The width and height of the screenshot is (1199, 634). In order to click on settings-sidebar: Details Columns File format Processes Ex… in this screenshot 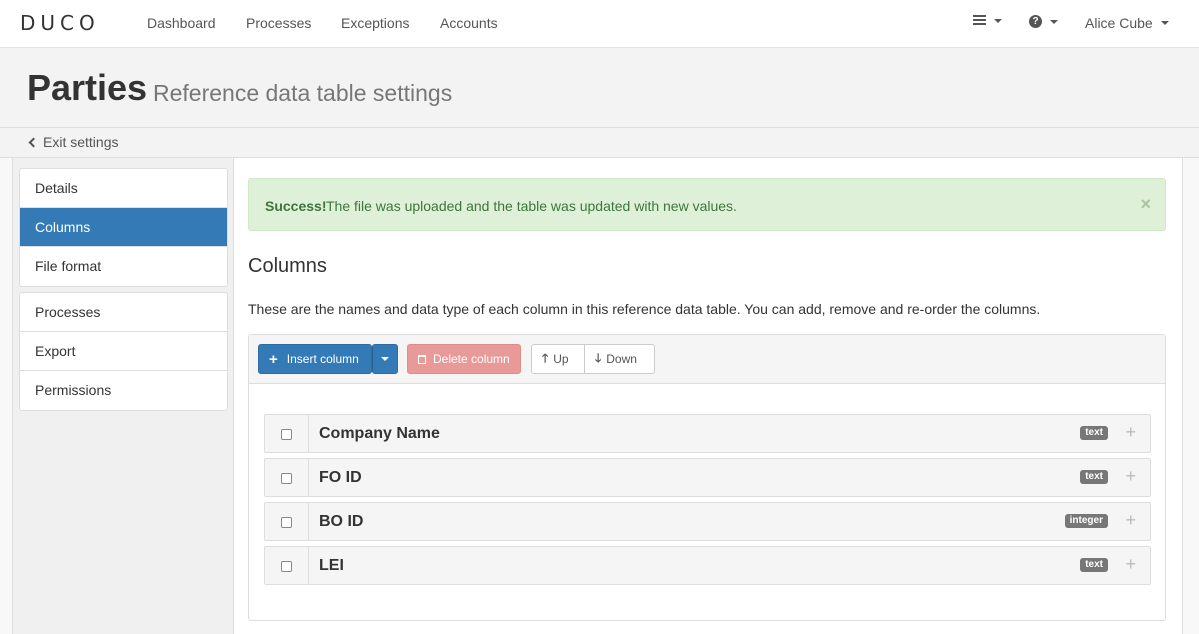, I will do `click(123, 396)`.